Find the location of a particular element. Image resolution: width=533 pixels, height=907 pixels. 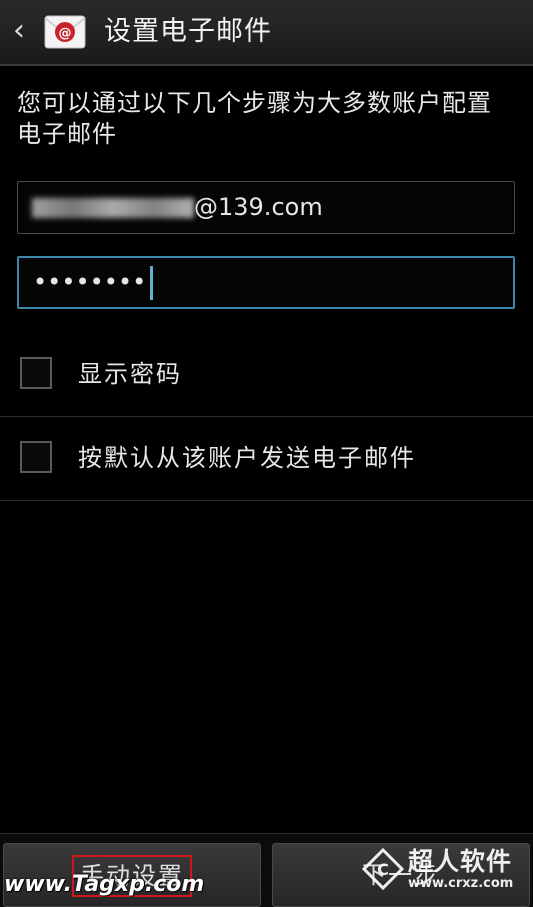

email-field: @139.com is located at coordinates (266, 207).